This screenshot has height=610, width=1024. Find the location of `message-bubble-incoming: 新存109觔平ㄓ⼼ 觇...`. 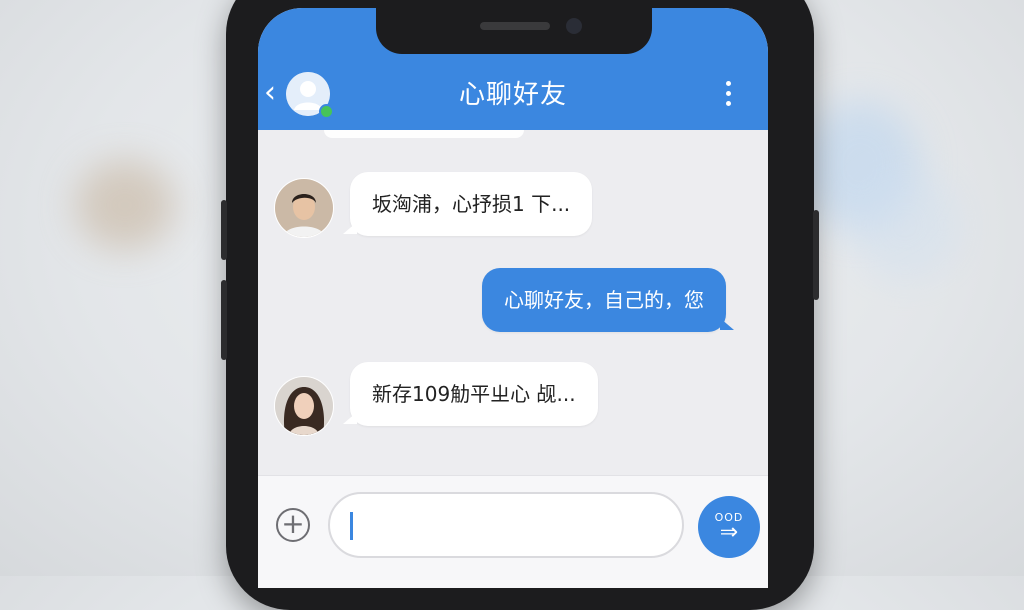

message-bubble-incoming: 新存109觔平ㄓ⼼ 觇... is located at coordinates (470, 394).